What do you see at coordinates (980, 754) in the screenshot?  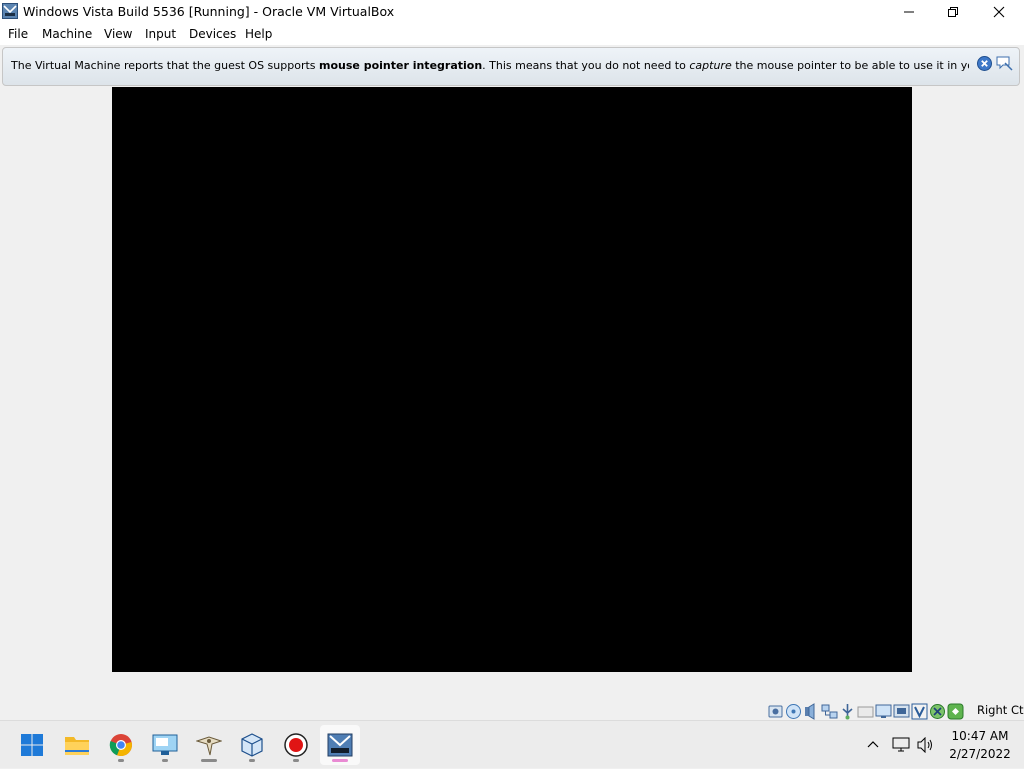 I see `clock-date: 2/27/2022` at bounding box center [980, 754].